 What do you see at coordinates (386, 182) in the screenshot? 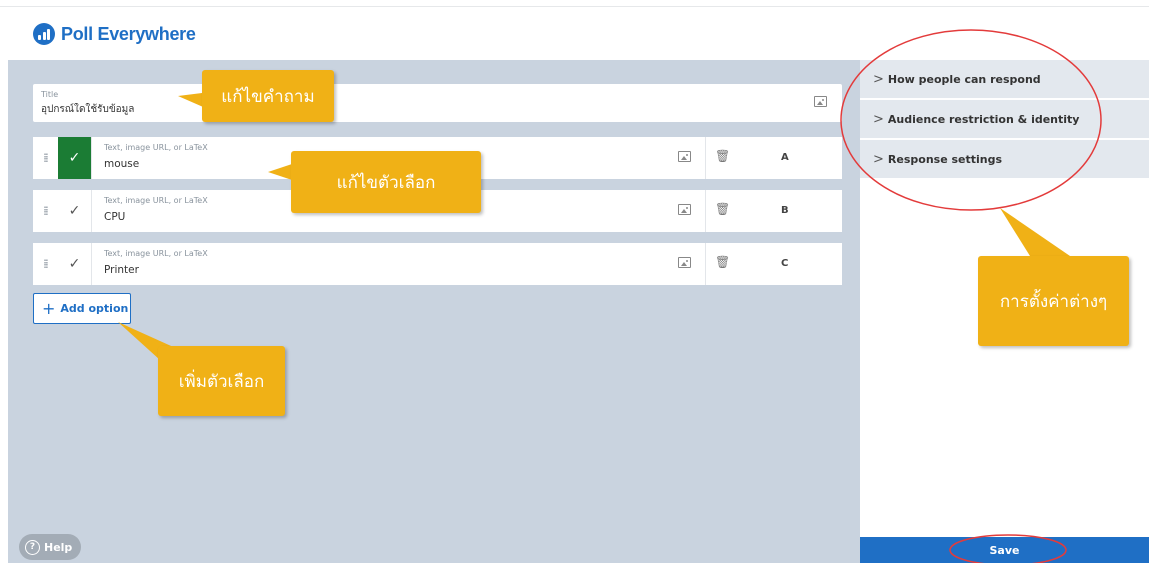
I see `callout-edit-options: แก้ไขตัวเลือก` at bounding box center [386, 182].